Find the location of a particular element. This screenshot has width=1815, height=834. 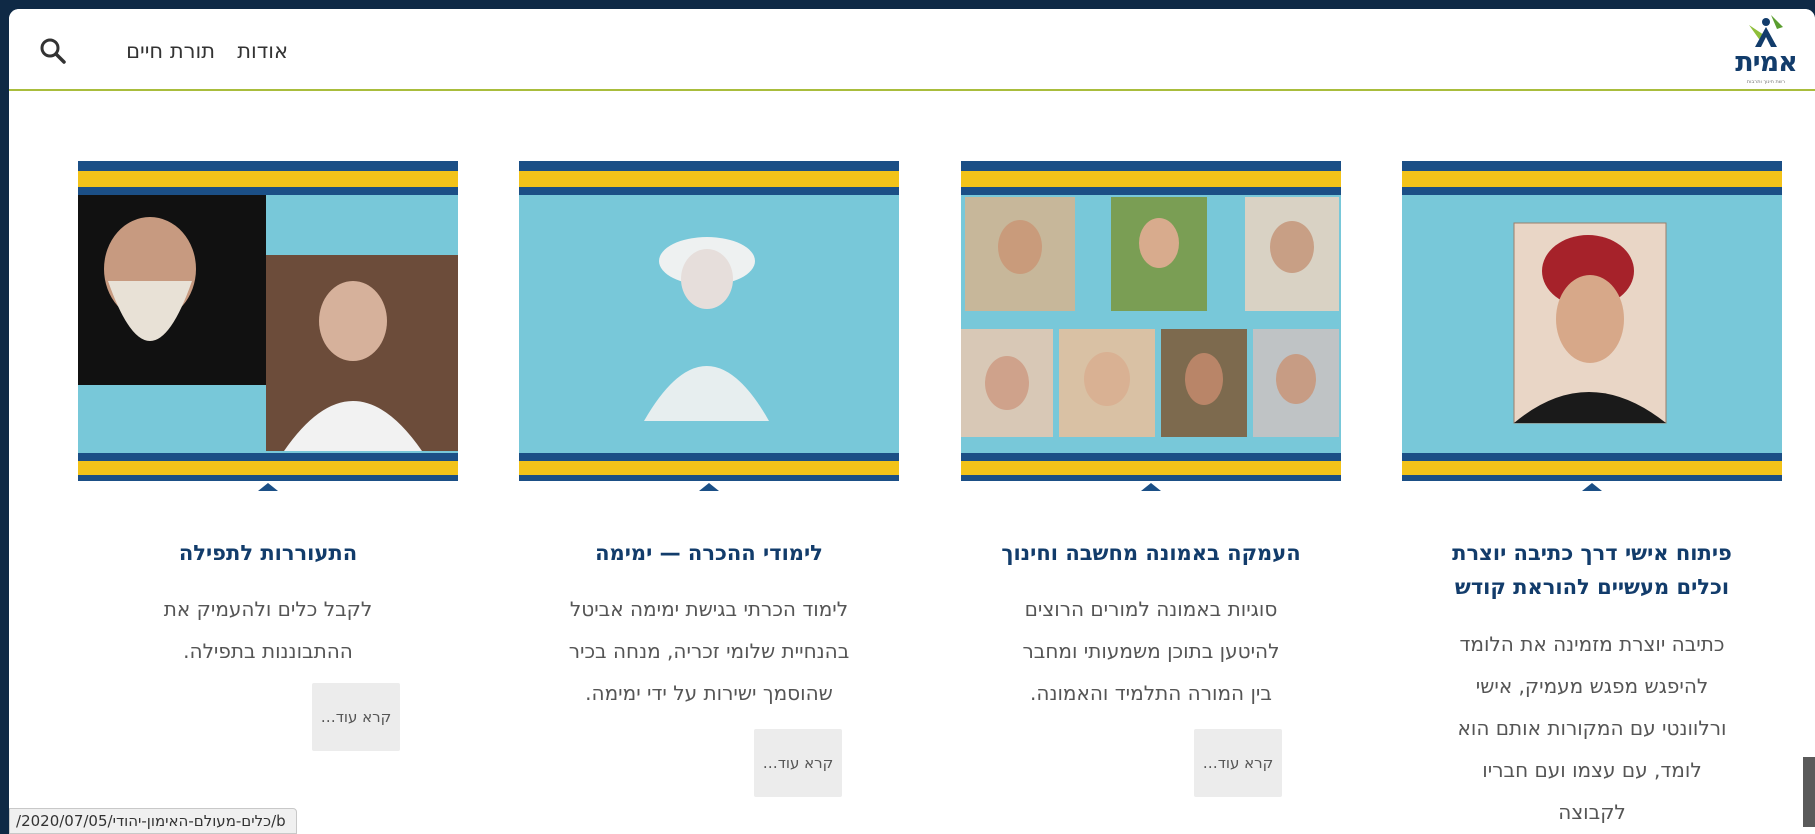

card-text-line: ורלוונטי עם המקורות אותם הוא is located at coordinates (1592, 728).